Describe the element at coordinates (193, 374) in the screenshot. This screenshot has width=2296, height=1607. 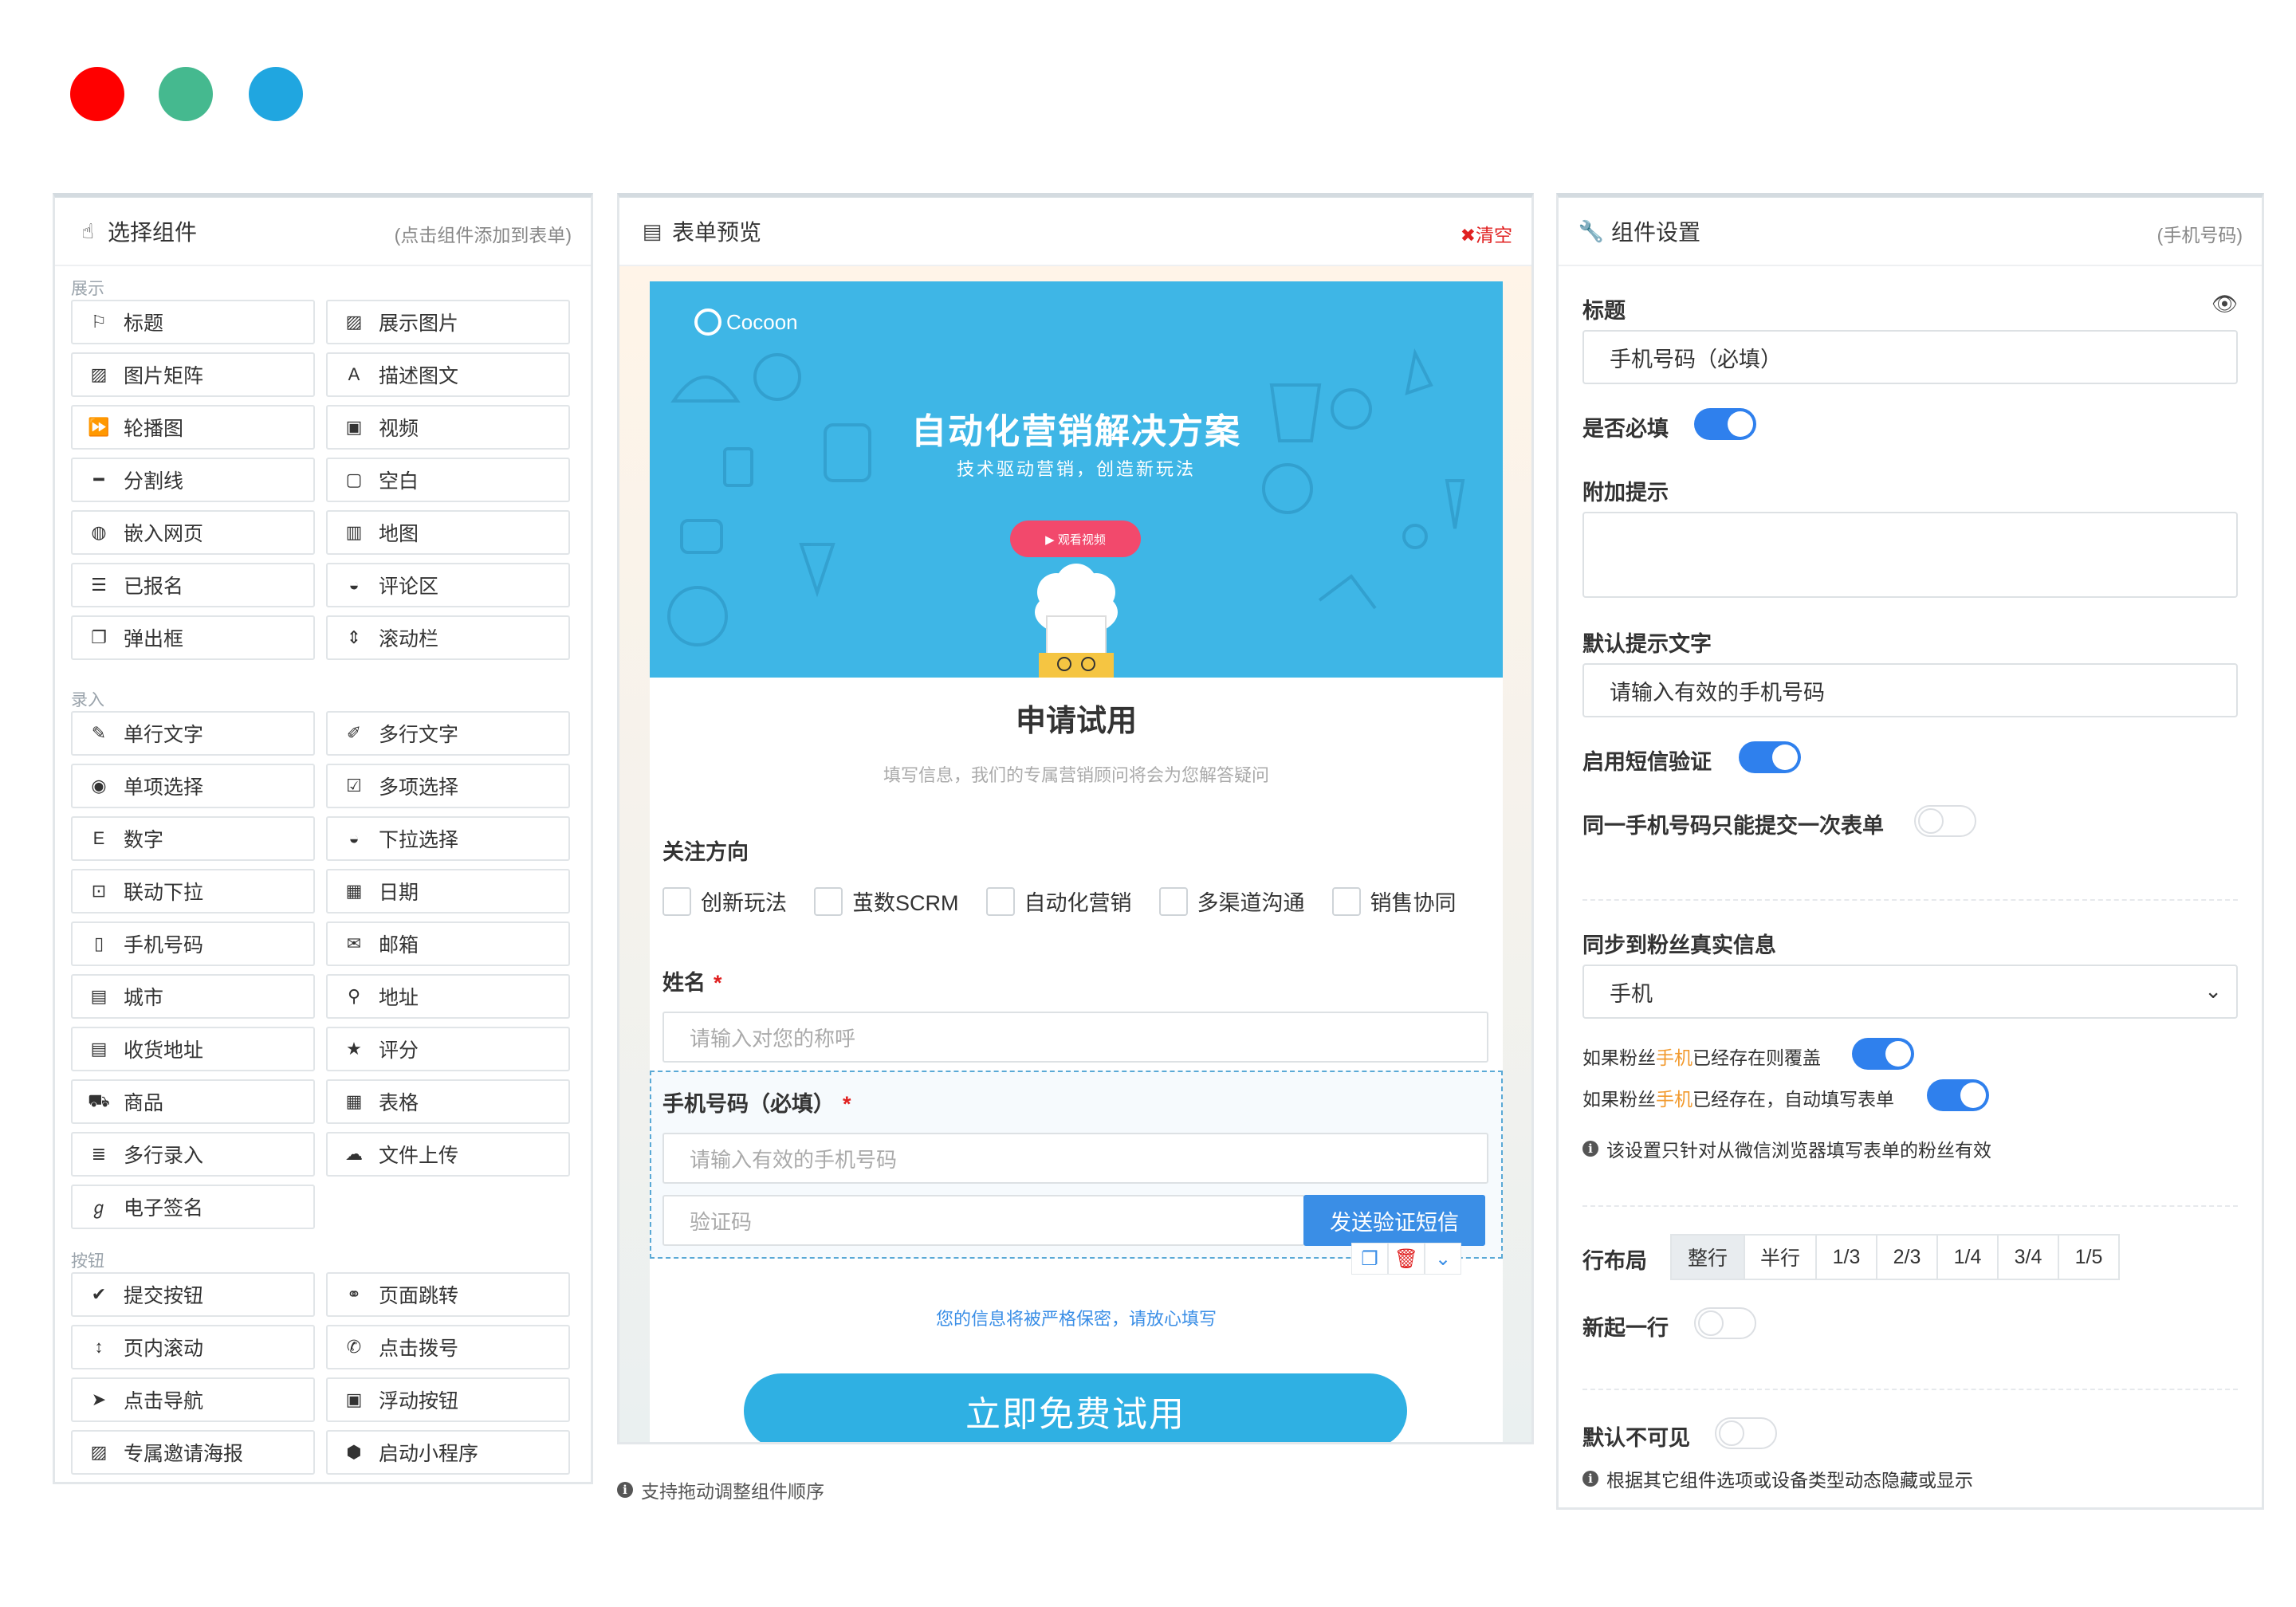
I see `component-item: ▨ 图片矩阵` at that location.